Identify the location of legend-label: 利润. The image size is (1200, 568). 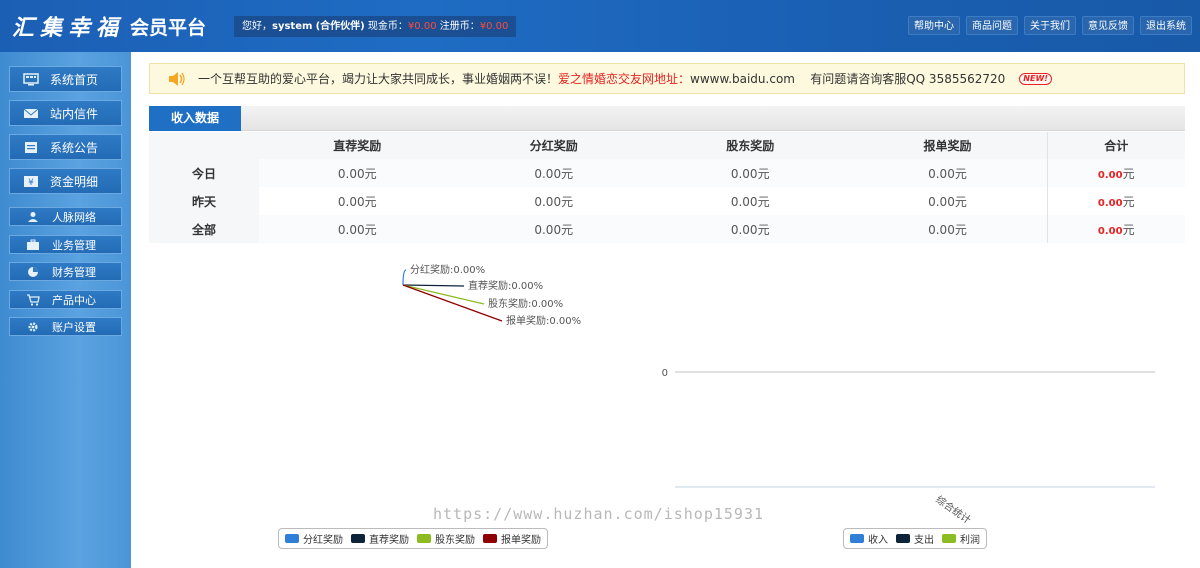
(970, 540).